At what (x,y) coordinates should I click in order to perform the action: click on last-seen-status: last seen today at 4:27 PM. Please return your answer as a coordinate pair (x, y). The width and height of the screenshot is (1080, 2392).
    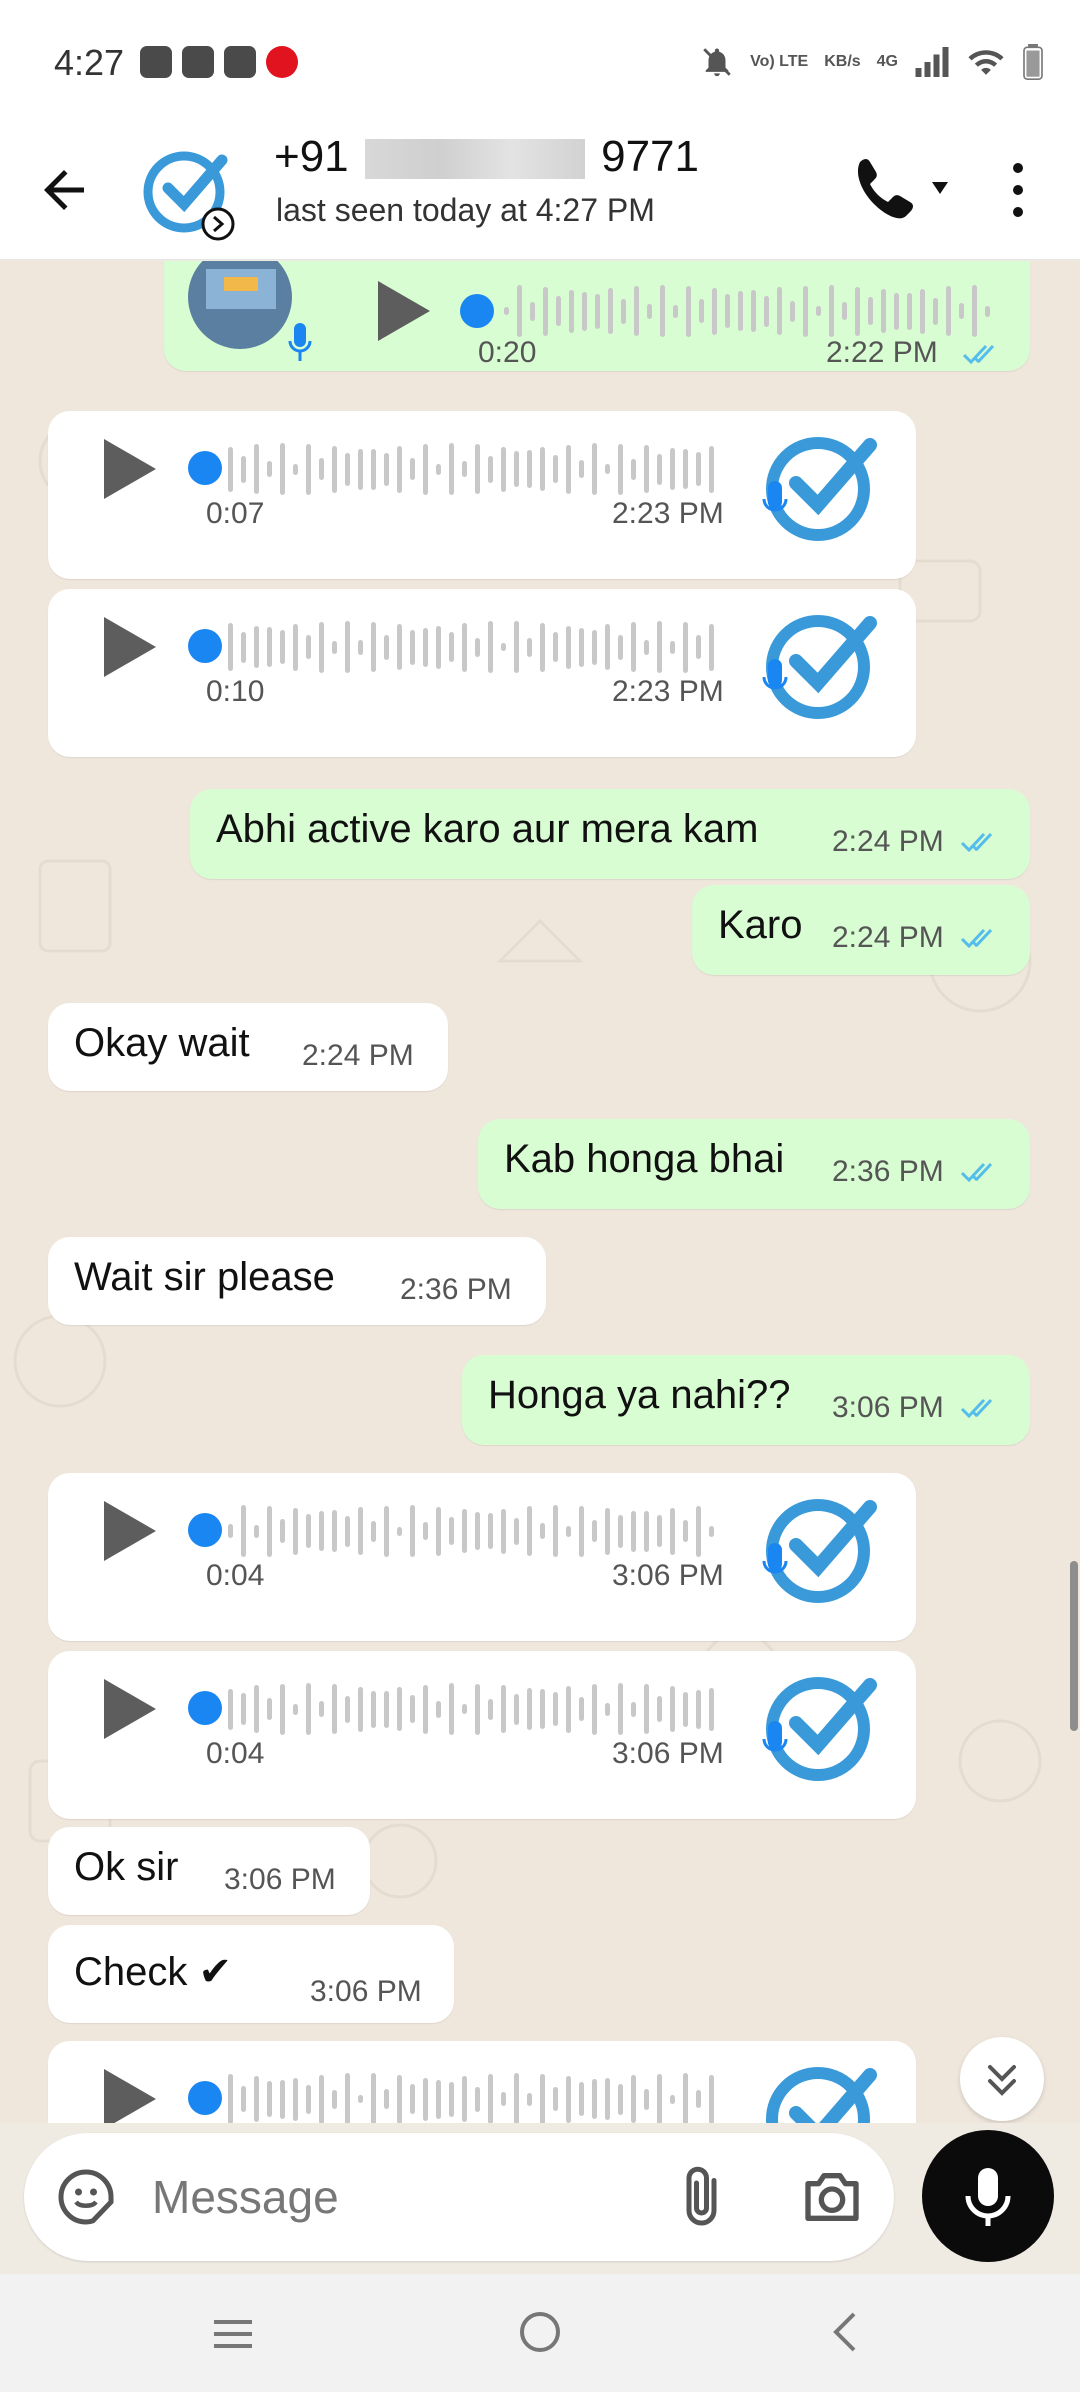
    Looking at the image, I should click on (465, 210).